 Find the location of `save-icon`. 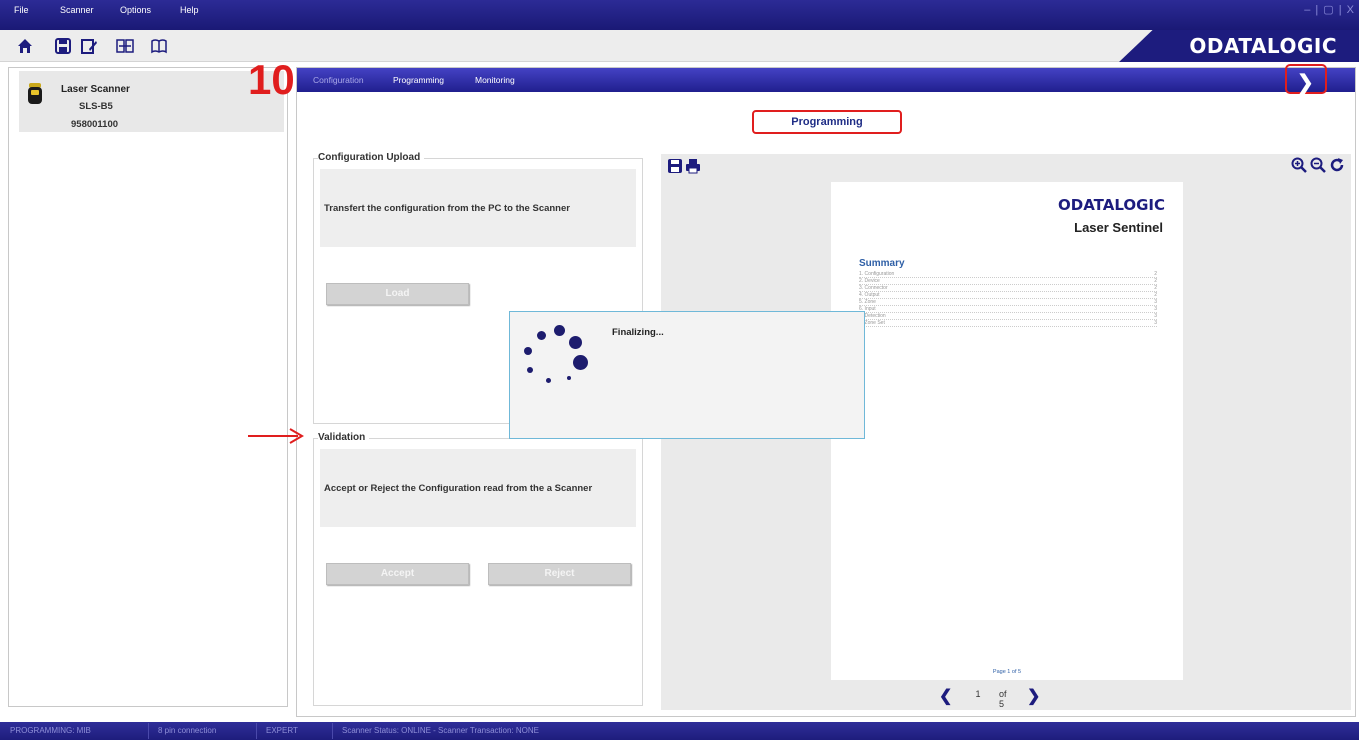

save-icon is located at coordinates (63, 46).